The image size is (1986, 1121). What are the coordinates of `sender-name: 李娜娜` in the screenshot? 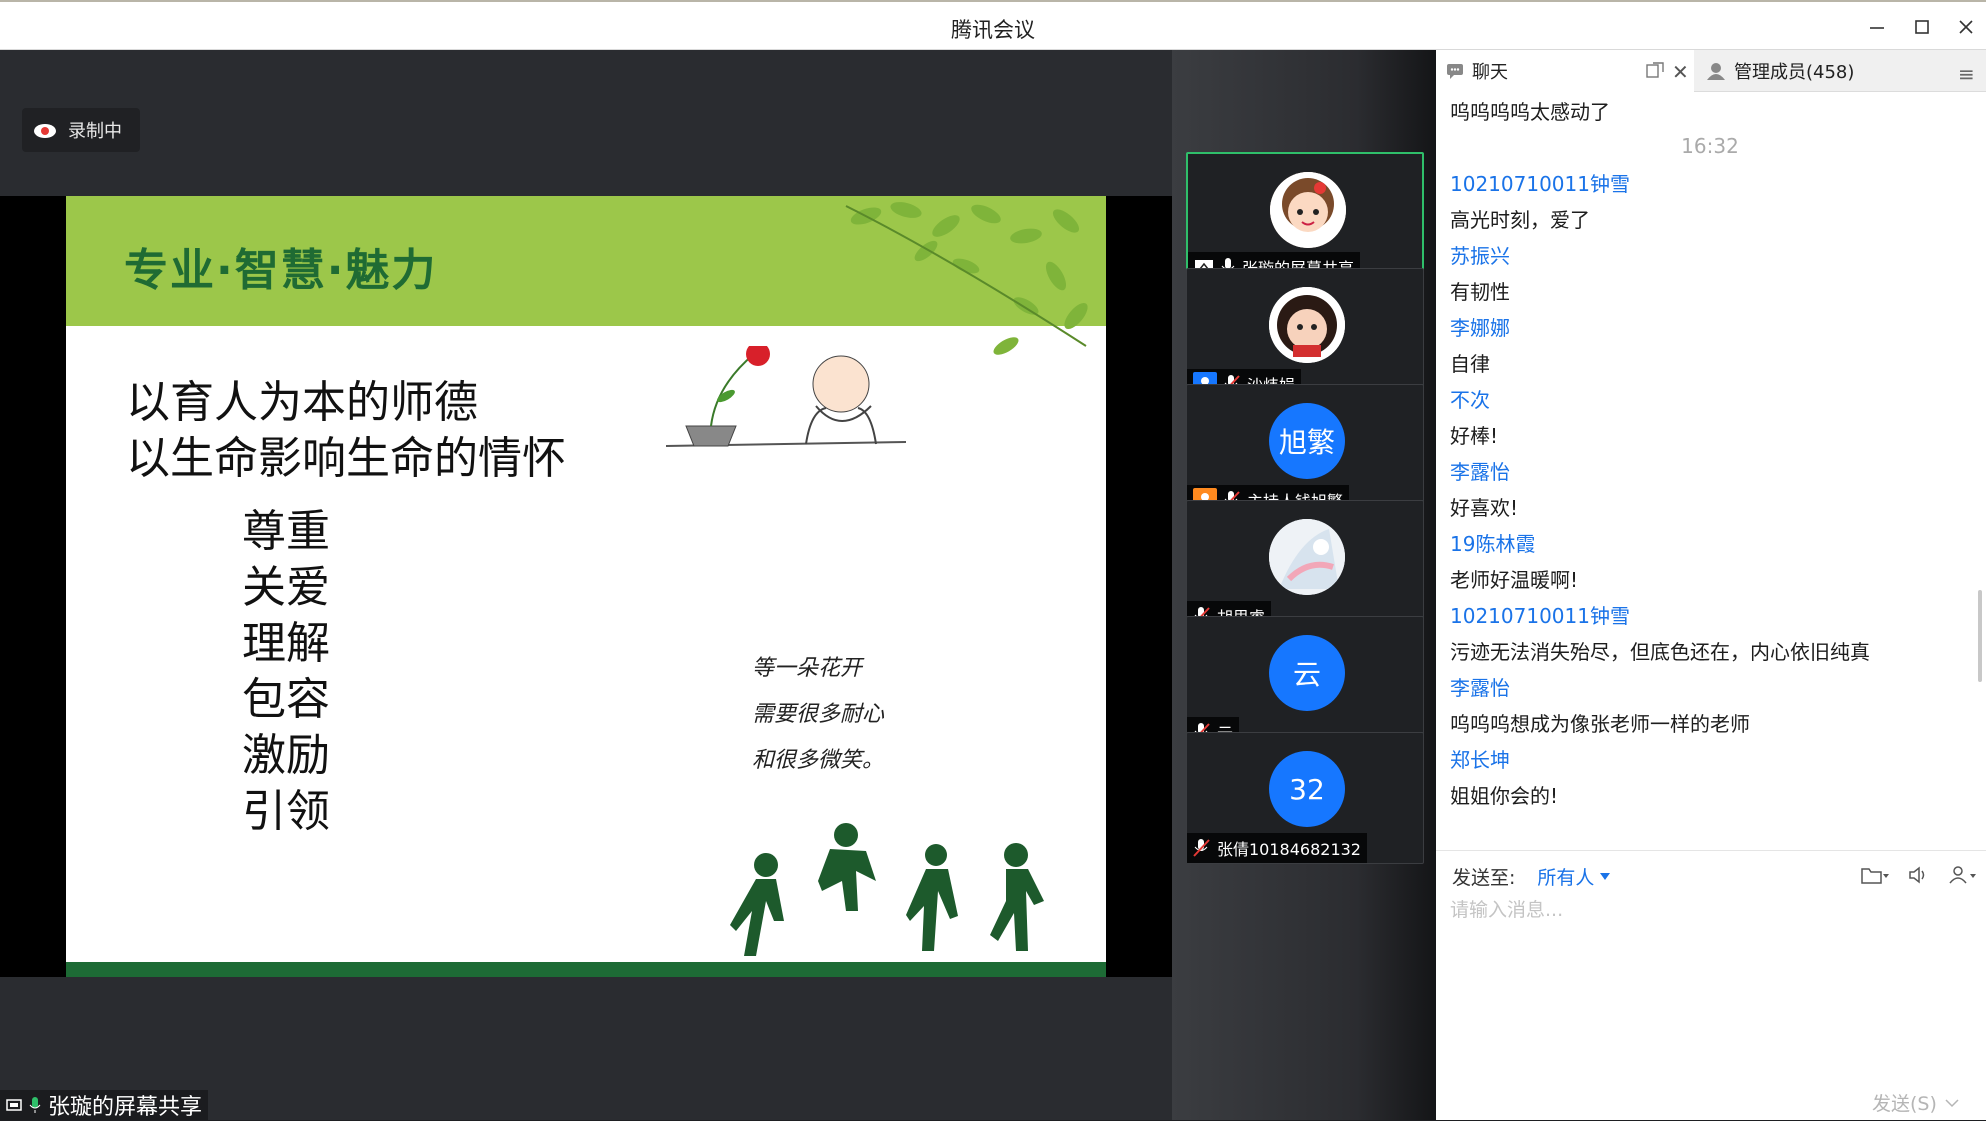 It's located at (1480, 327).